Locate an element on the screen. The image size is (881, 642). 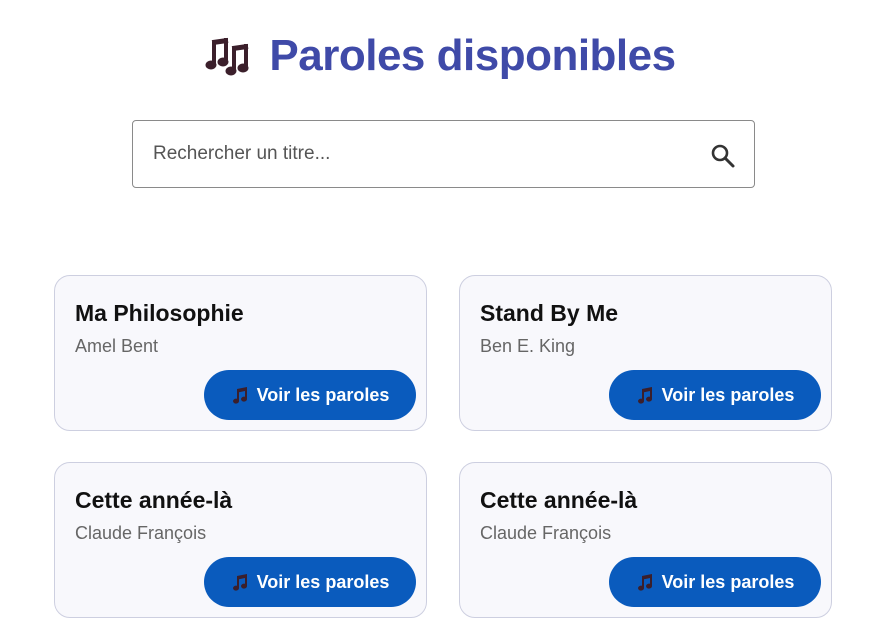
song-title: Ma Philosophie is located at coordinates (159, 313).